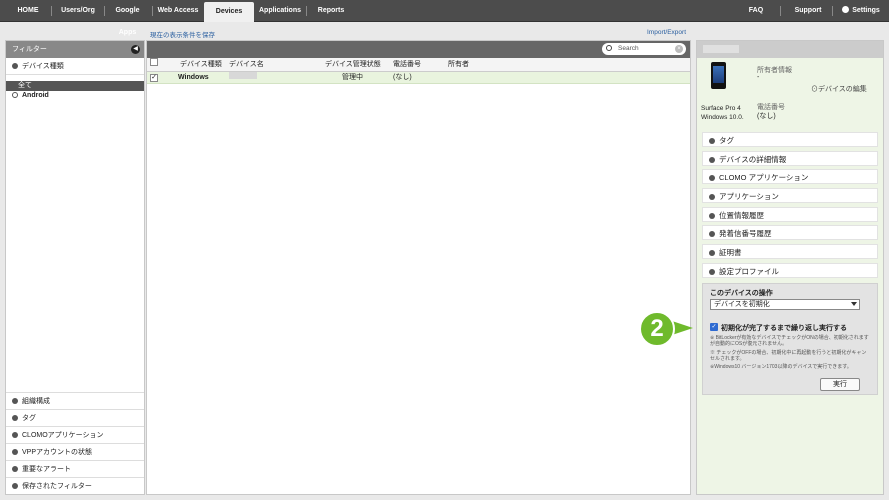 Image resolution: width=889 pixels, height=500 pixels. What do you see at coordinates (57, 452) in the screenshot?
I see `filter-vpp-label: VPPアカウントの状態` at bounding box center [57, 452].